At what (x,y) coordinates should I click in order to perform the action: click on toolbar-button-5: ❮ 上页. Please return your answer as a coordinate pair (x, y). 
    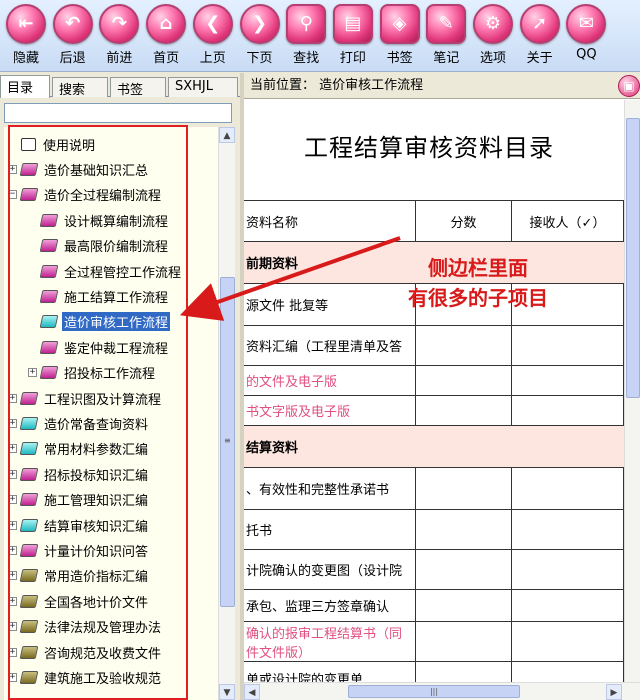
    Looking at the image, I should click on (213, 37).